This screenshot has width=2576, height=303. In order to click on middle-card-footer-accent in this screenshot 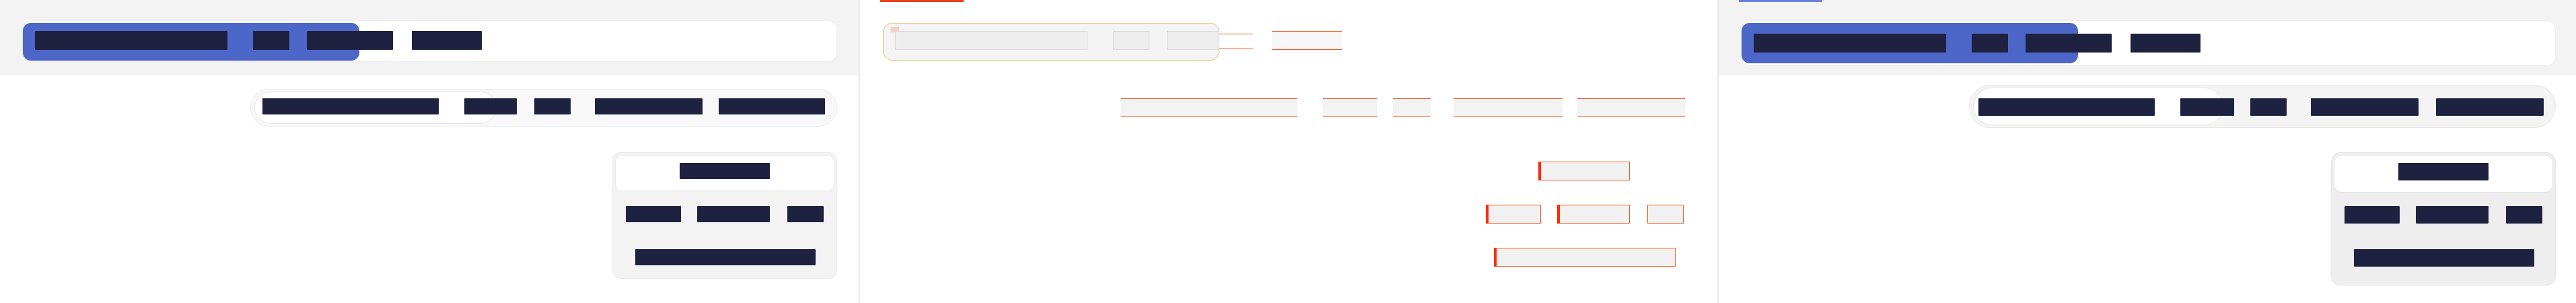, I will do `click(1495, 257)`.